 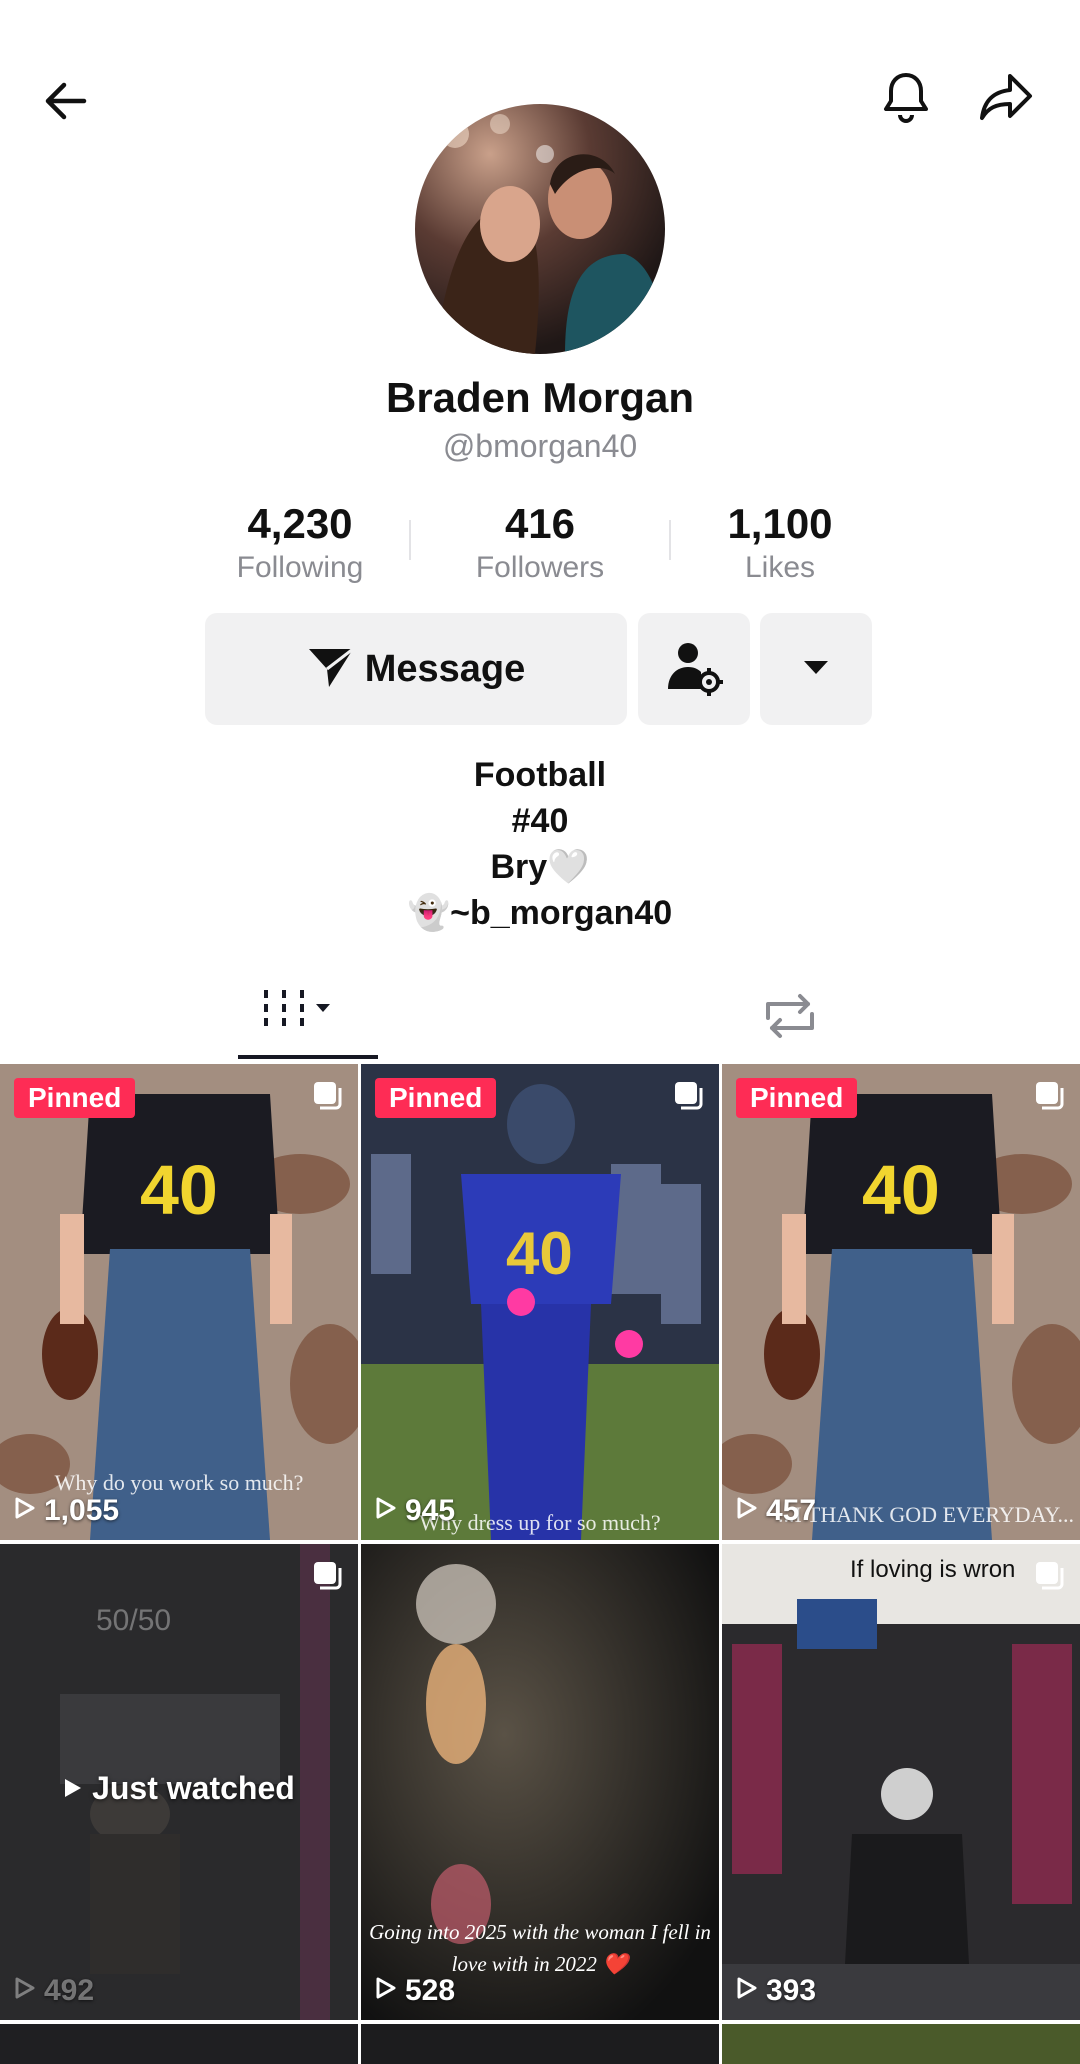 I want to click on user-gear-icon, so click(x=694, y=669).